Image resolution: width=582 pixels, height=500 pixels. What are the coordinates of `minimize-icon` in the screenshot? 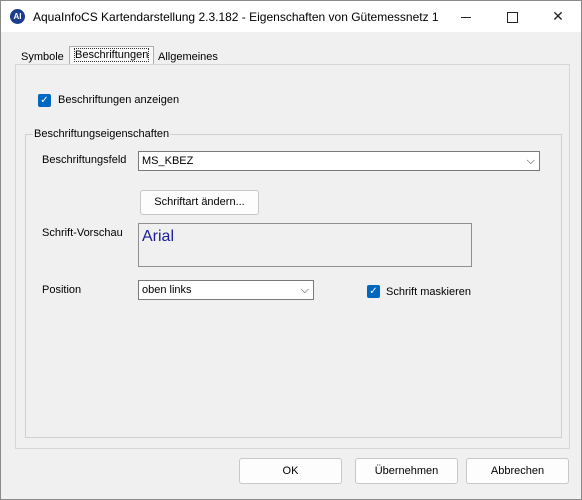 It's located at (466, 17).